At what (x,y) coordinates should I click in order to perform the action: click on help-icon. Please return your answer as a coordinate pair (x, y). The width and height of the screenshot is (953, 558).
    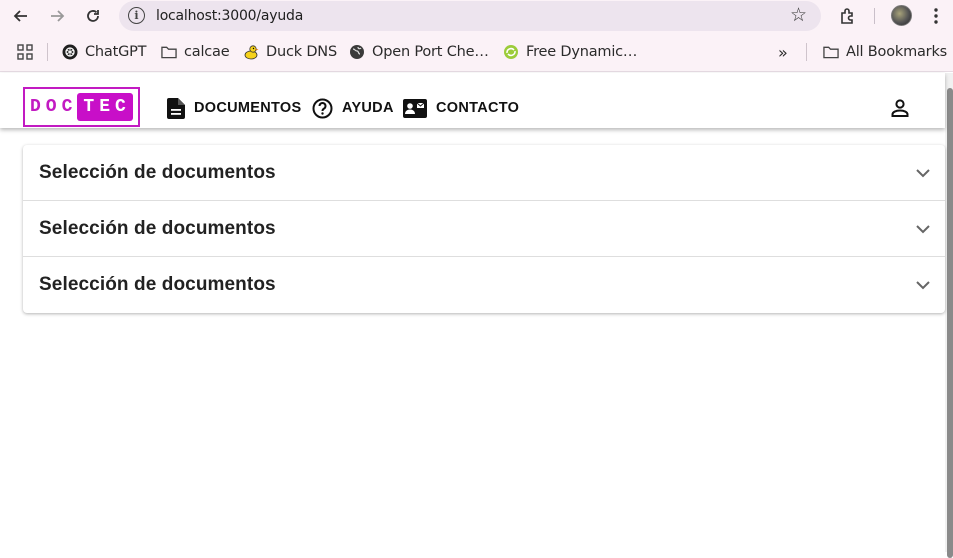
    Looking at the image, I should click on (322, 108).